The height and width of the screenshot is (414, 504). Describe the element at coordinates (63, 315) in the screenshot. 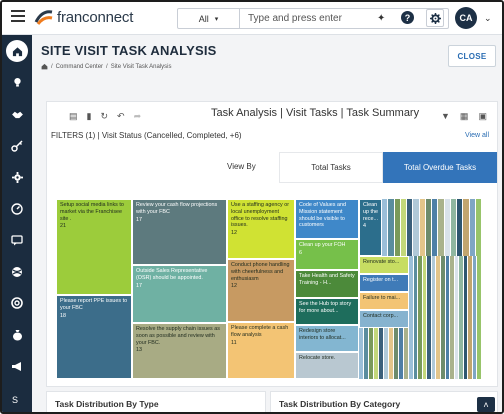

I see `treemap-tile-count: 18` at that location.